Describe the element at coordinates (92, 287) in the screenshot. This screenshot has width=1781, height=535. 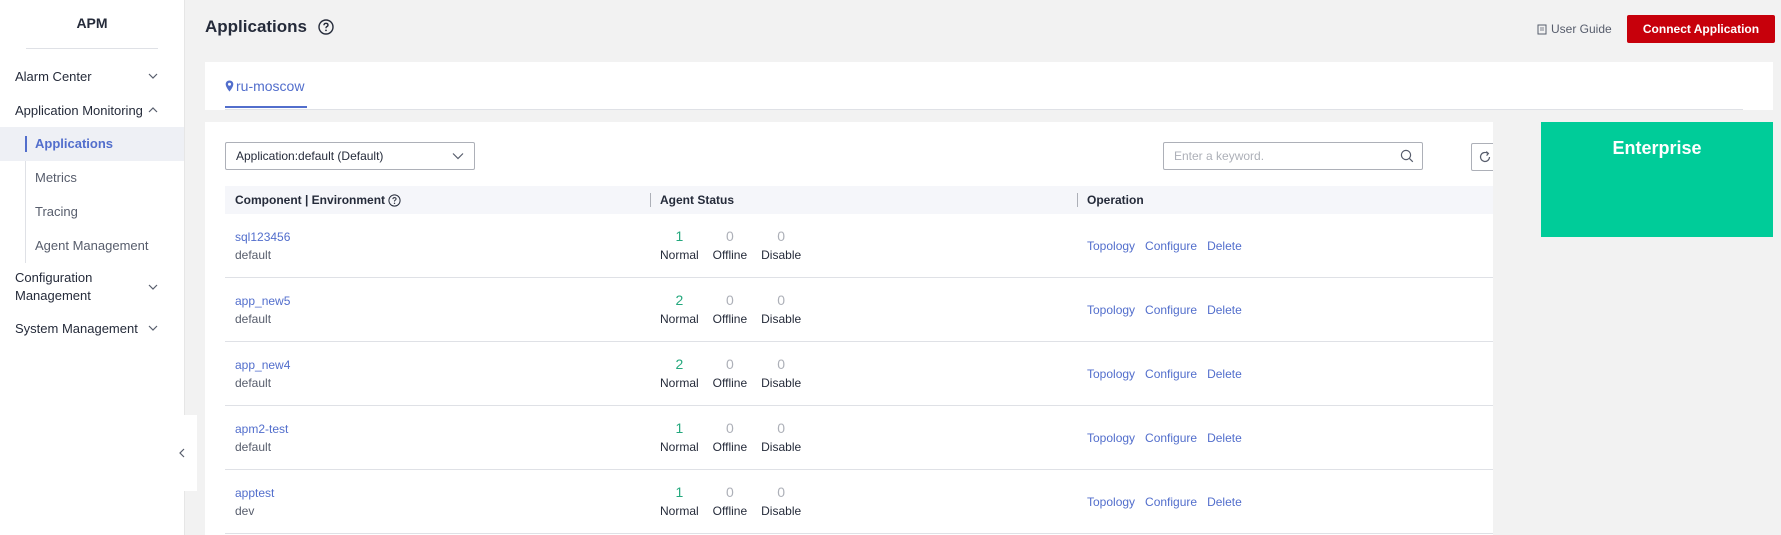
I see `menu-configuration-management: Configuration Management` at that location.